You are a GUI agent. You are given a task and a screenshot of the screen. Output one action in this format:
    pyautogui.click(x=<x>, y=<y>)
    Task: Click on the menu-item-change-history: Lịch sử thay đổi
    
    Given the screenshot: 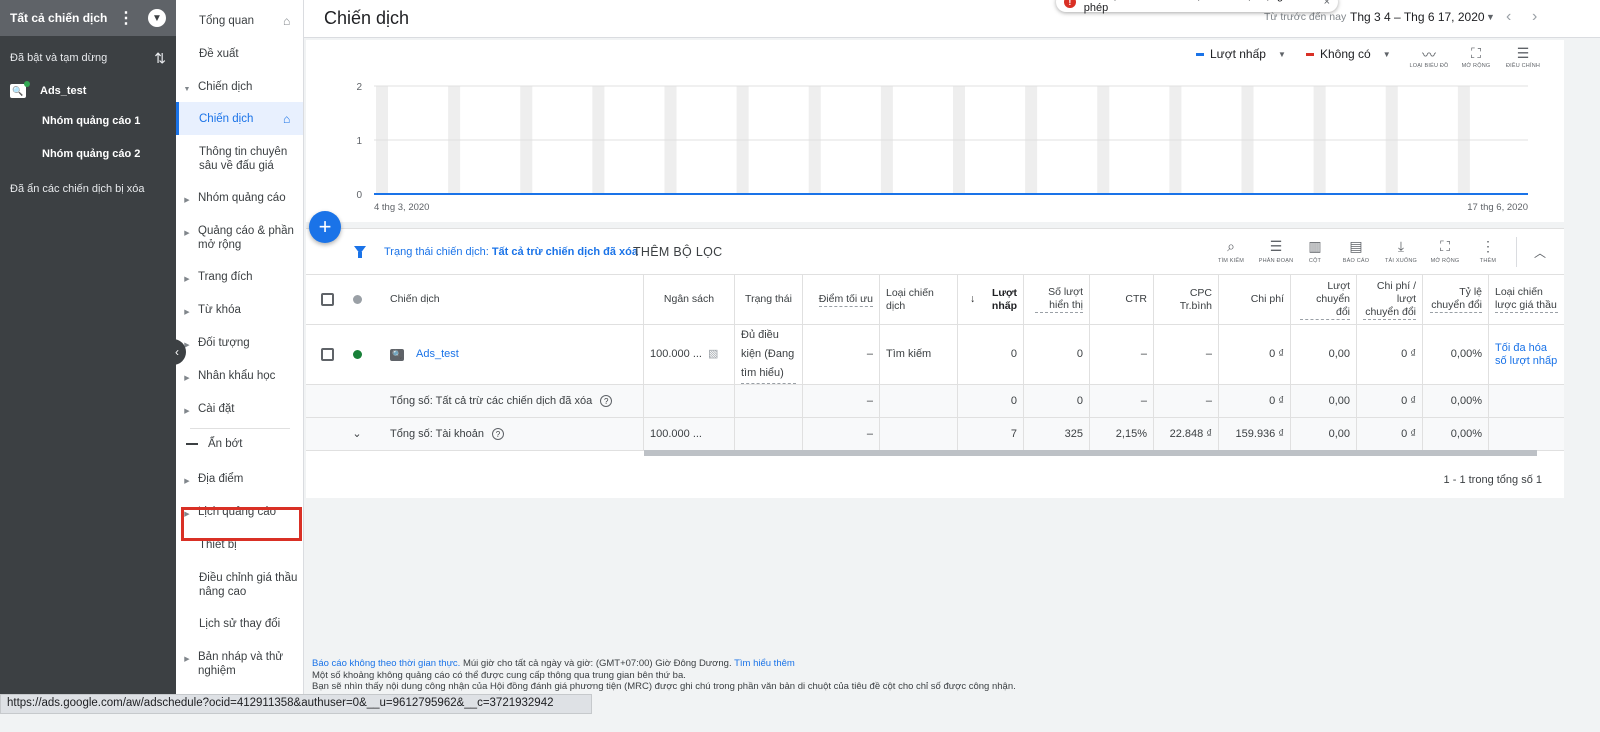 What is the action you would take?
    pyautogui.click(x=239, y=624)
    